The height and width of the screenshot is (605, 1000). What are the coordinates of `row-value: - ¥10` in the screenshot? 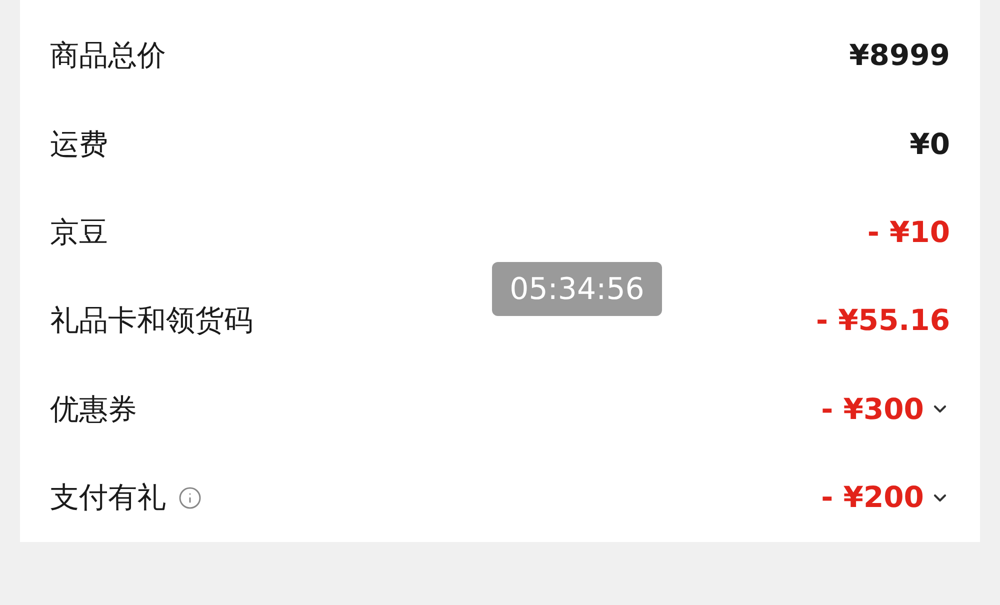 It's located at (908, 233).